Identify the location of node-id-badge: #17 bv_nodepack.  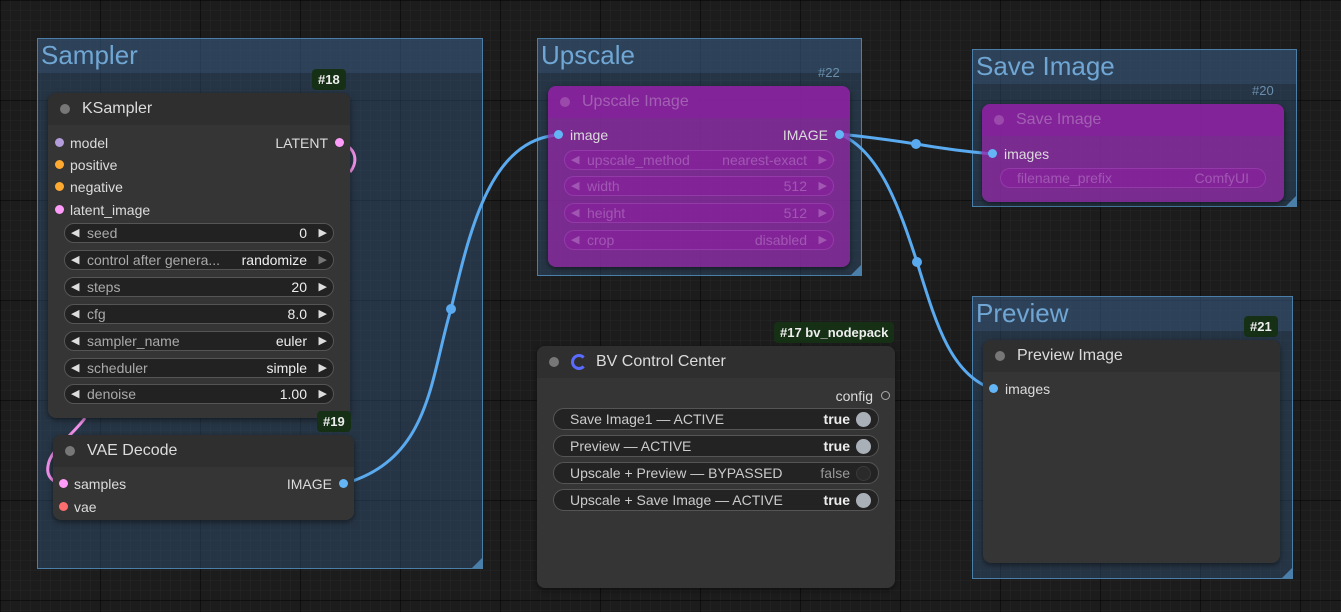
(834, 332).